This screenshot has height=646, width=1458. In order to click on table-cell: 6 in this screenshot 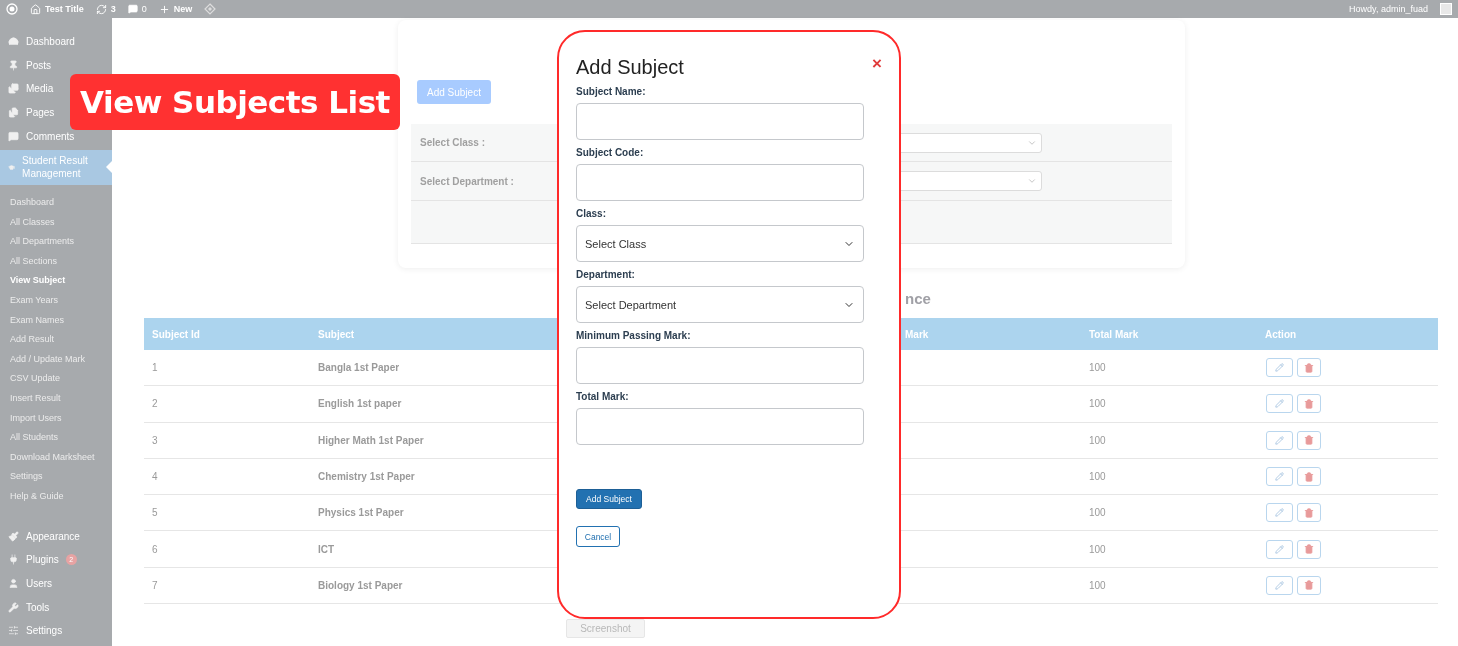, I will do `click(155, 549)`.